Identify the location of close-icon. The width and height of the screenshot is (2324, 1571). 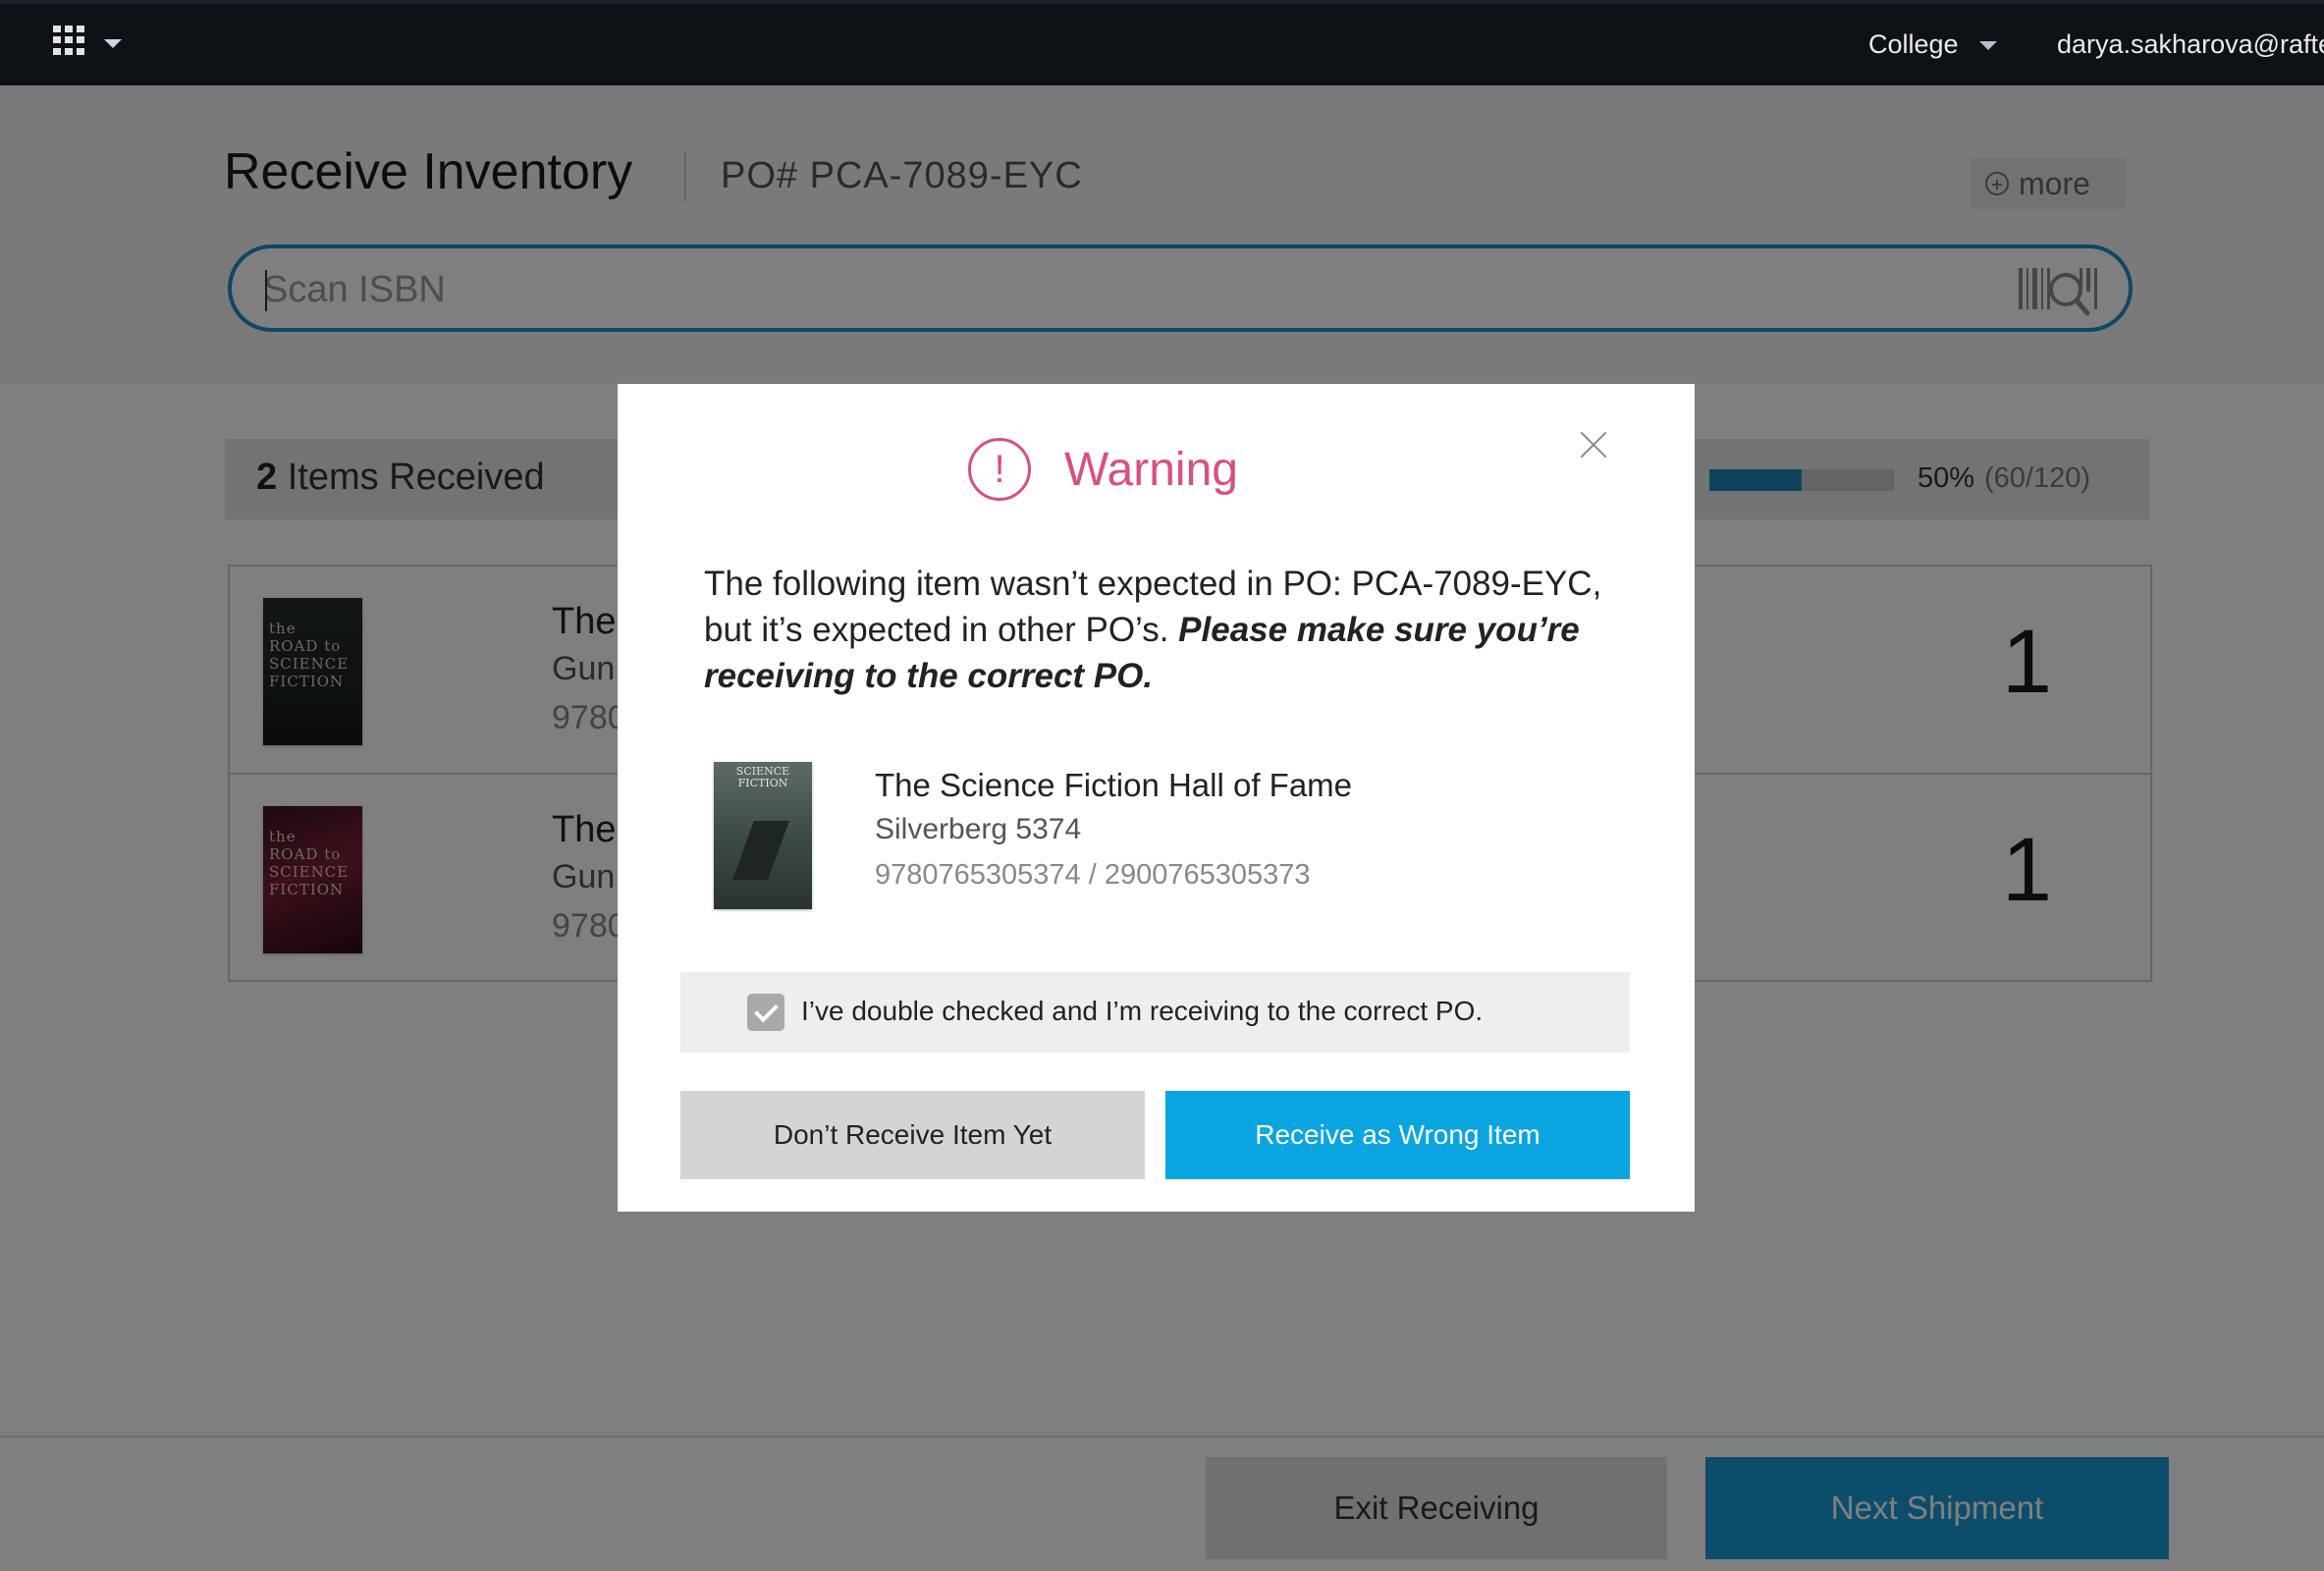
(1593, 444).